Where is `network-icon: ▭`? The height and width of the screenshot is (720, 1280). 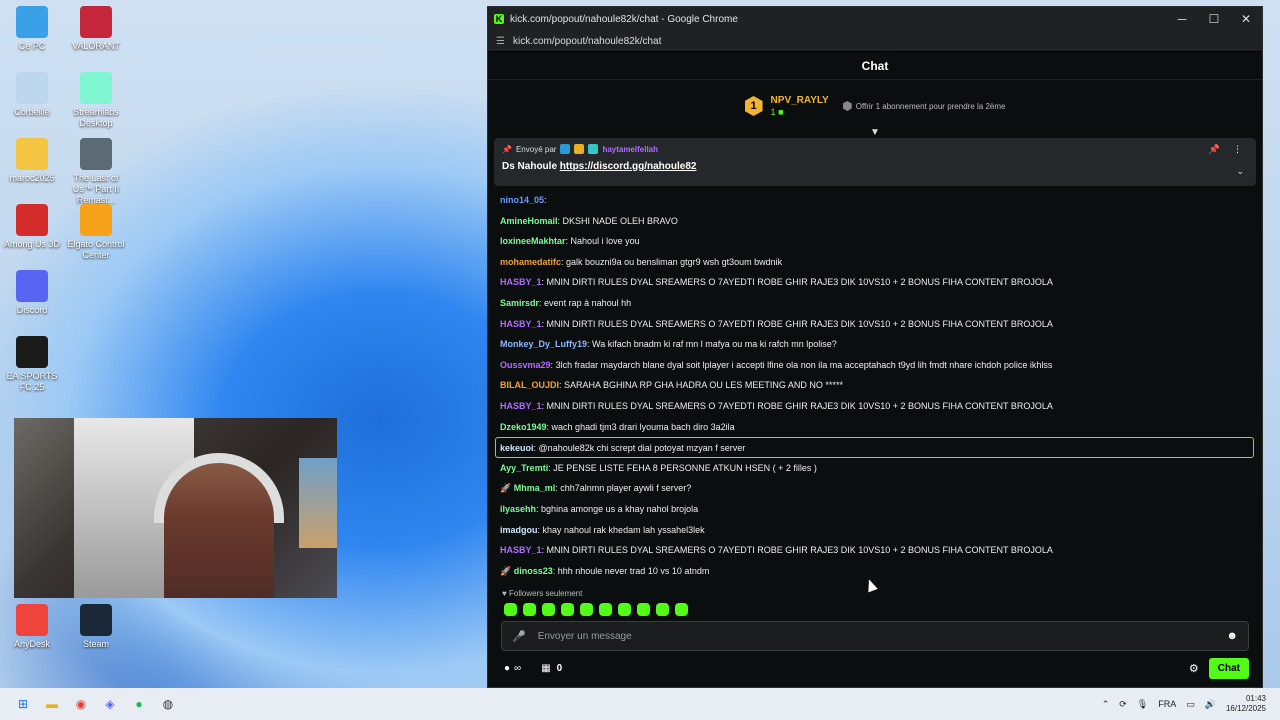 network-icon: ▭ is located at coordinates (1190, 704).